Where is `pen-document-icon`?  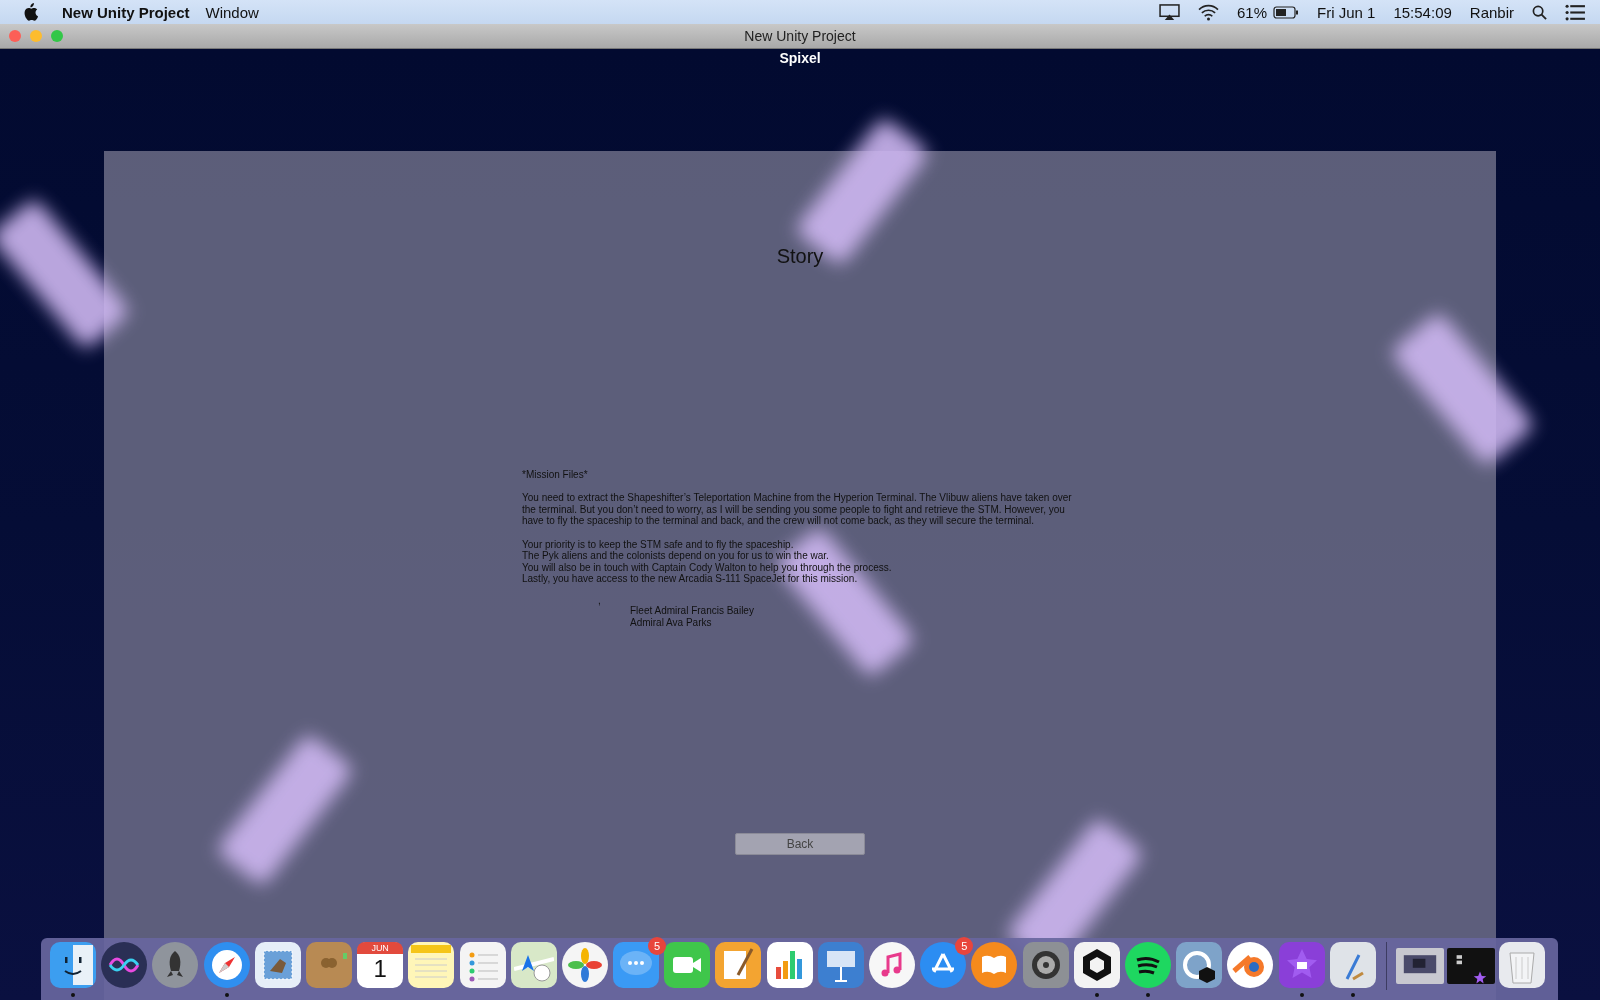 pen-document-icon is located at coordinates (738, 965).